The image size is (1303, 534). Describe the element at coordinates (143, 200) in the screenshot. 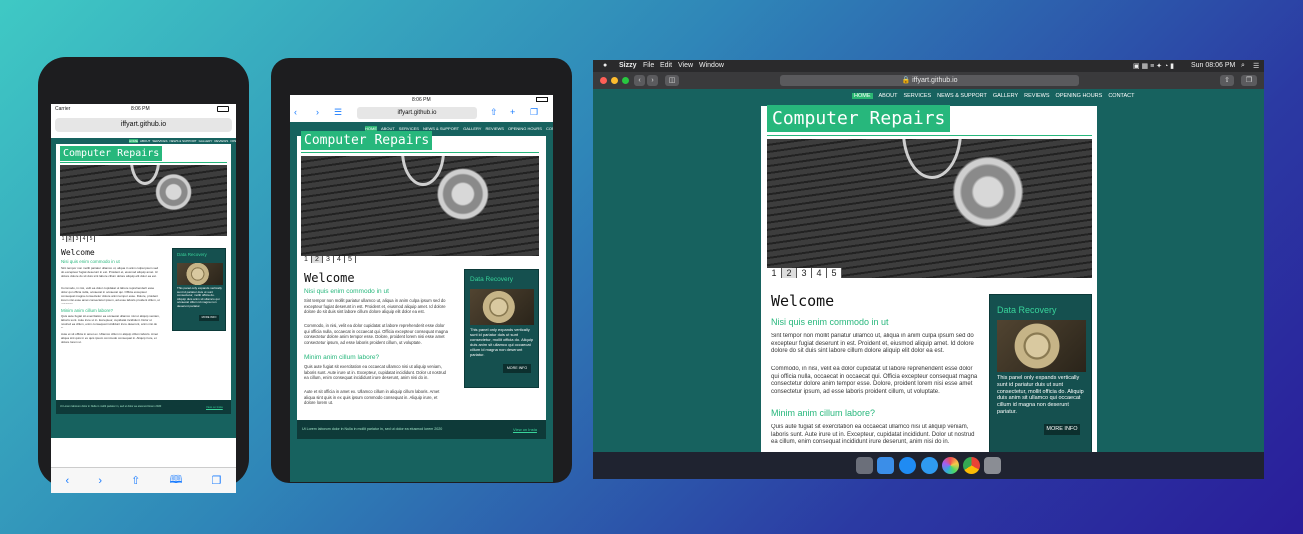

I see `hero-image` at that location.